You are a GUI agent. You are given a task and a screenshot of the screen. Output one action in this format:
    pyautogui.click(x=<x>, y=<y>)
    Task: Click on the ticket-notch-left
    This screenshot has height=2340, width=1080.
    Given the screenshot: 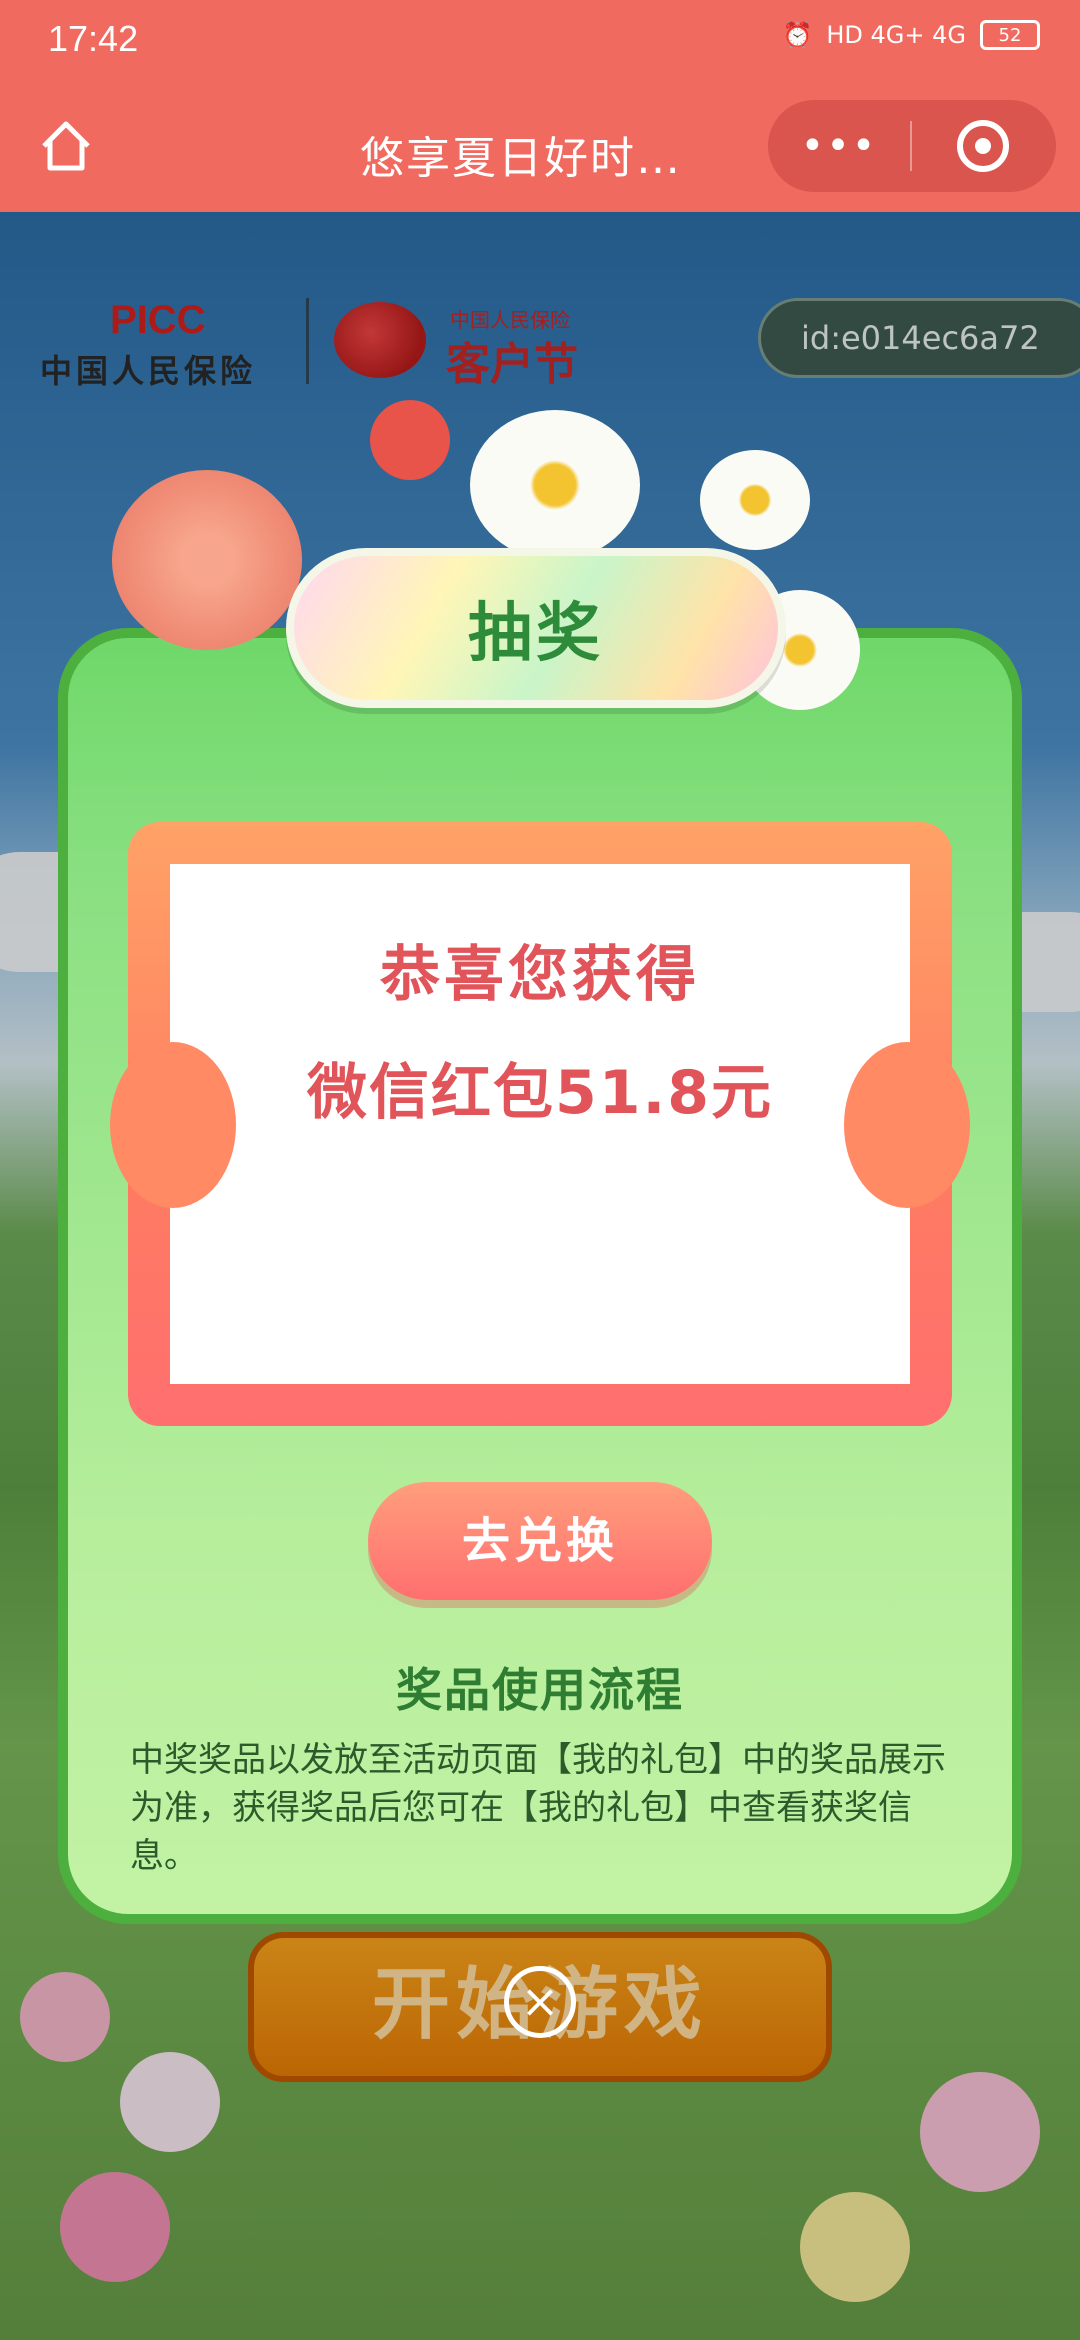 What is the action you would take?
    pyautogui.click(x=173, y=1125)
    